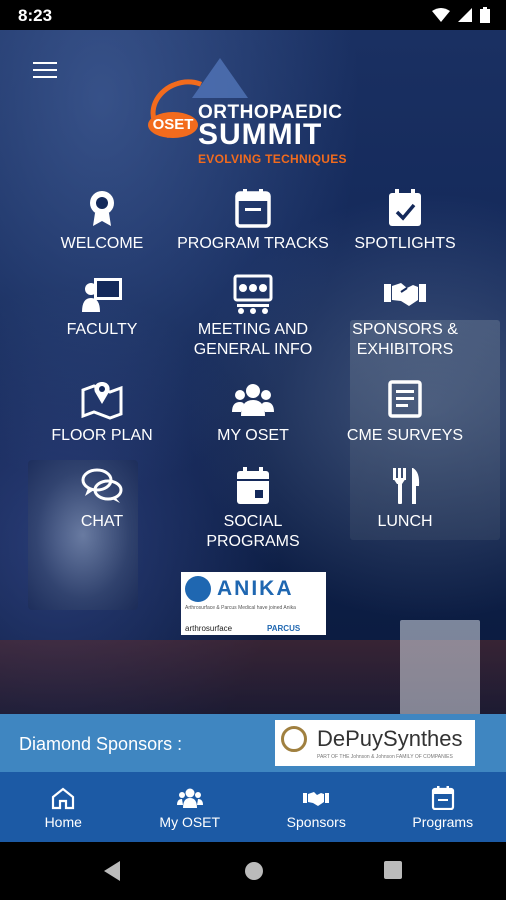 This screenshot has height=900, width=506. I want to click on logo-badge: OSET, so click(173, 125).